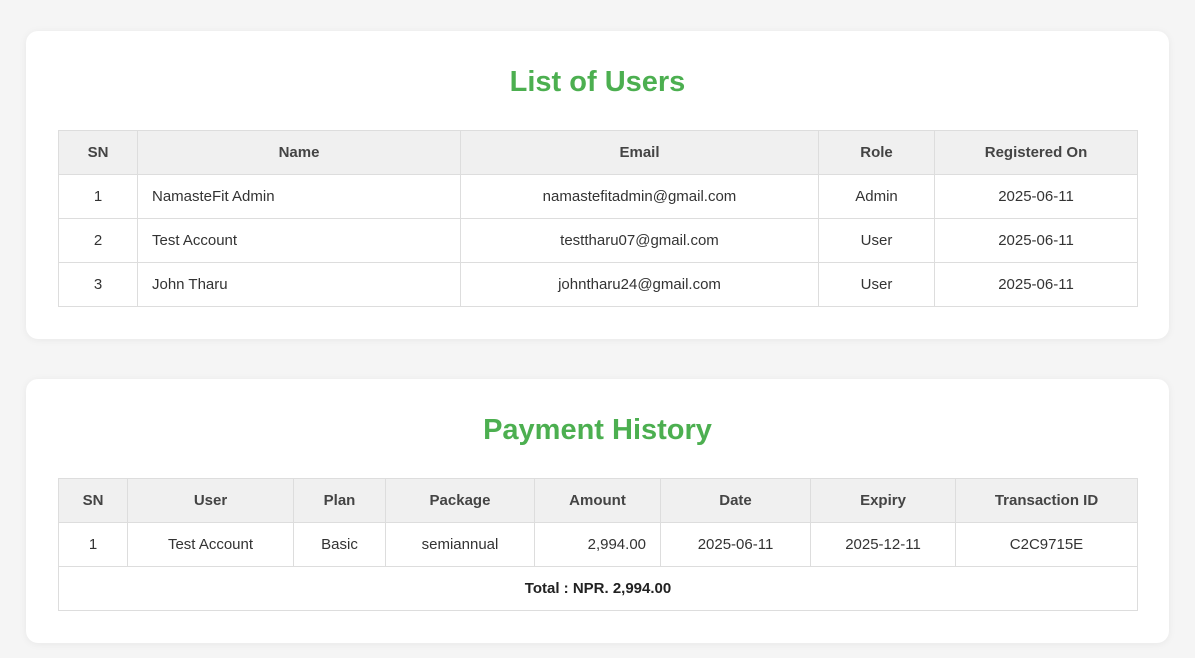 This screenshot has height=658, width=1195. I want to click on col-header-expiry: Expiry, so click(883, 500).